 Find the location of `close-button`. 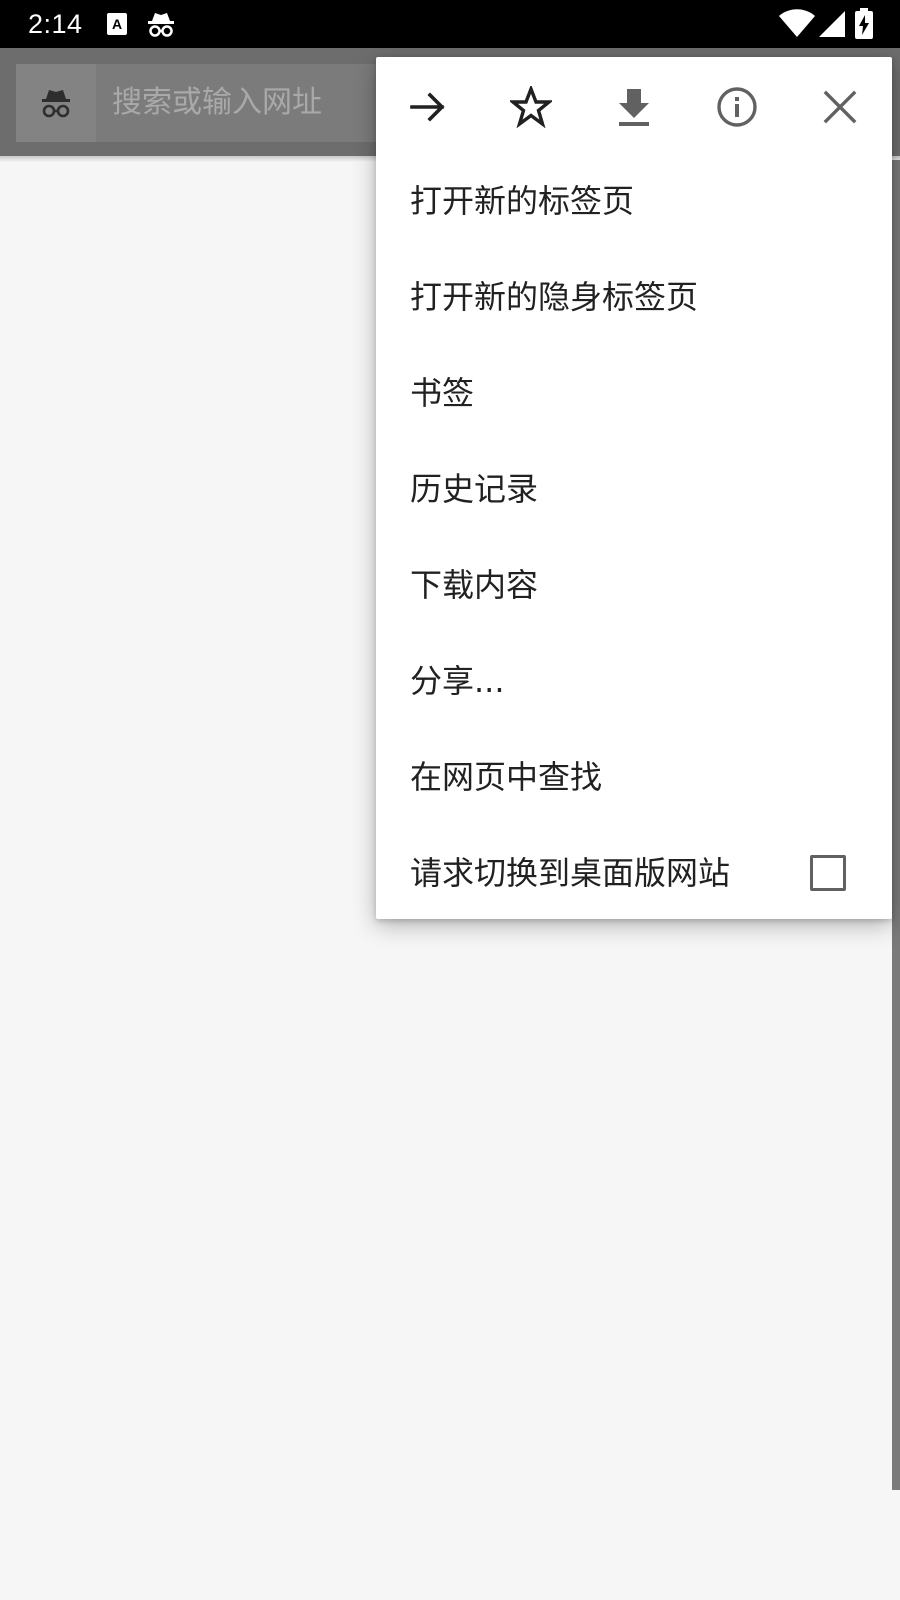

close-button is located at coordinates (840, 107).